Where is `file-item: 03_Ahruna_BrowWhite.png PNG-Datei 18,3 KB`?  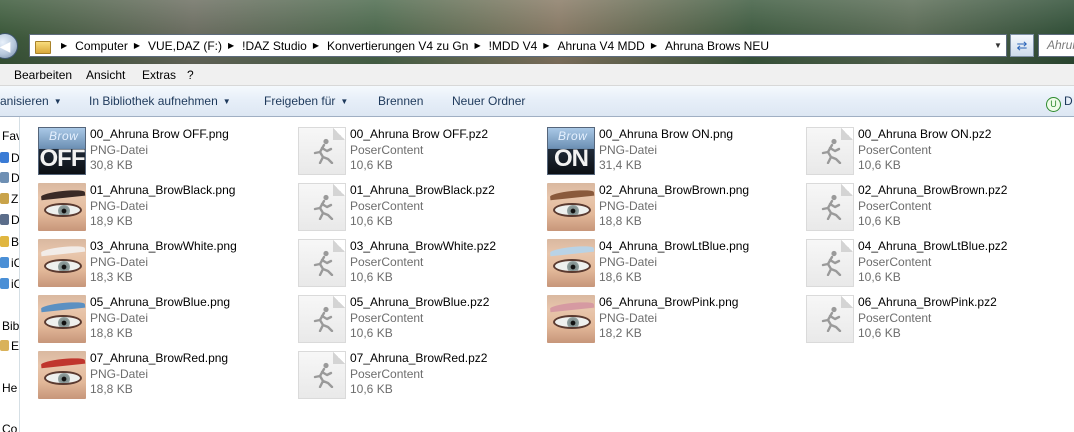
file-item: 03_Ahruna_BrowWhite.png PNG-Datei 18,3 KB is located at coordinates (163, 264).